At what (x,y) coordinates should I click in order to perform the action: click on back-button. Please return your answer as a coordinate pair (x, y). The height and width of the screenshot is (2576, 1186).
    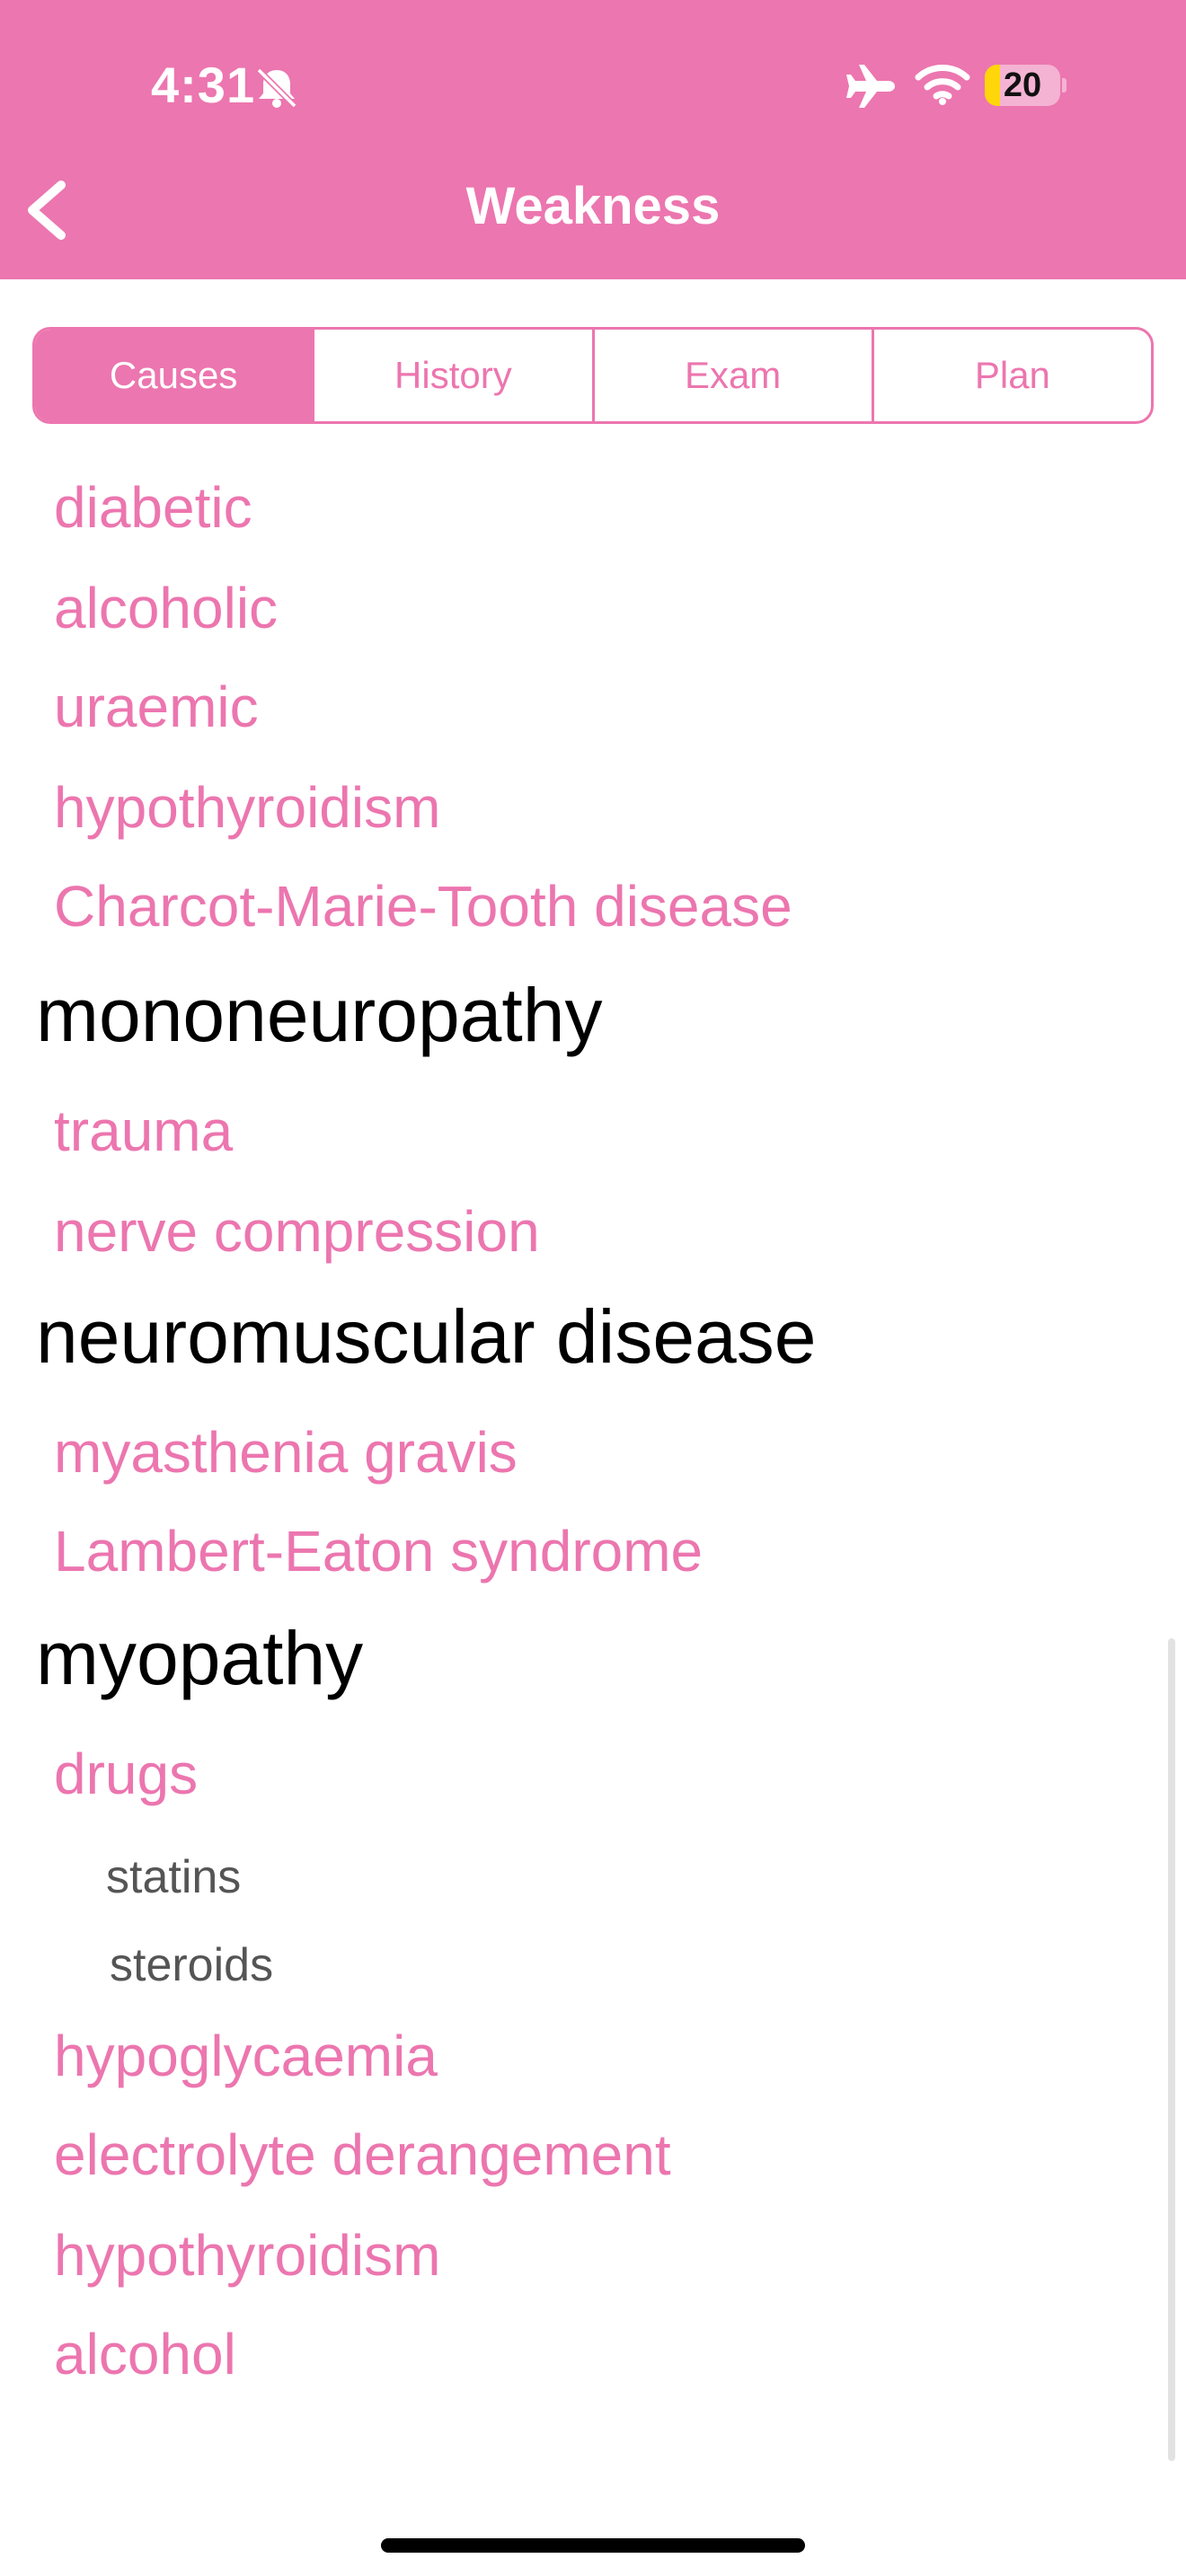
    Looking at the image, I should click on (49, 210).